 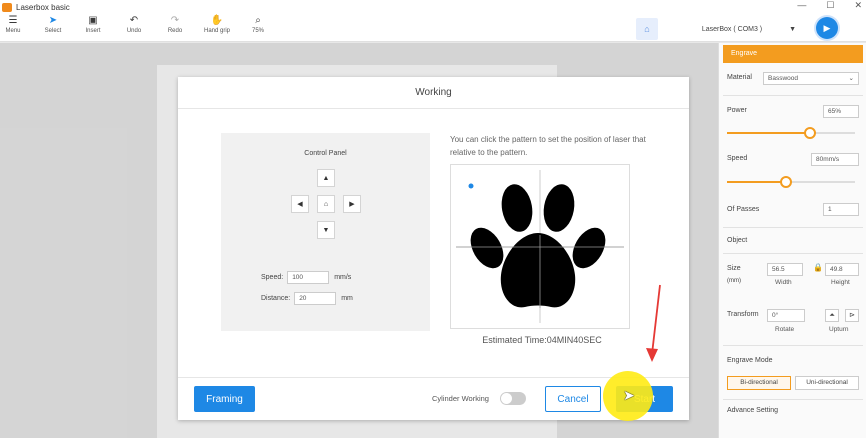 I want to click on arrow-up-icon: ▲, so click(x=326, y=178).